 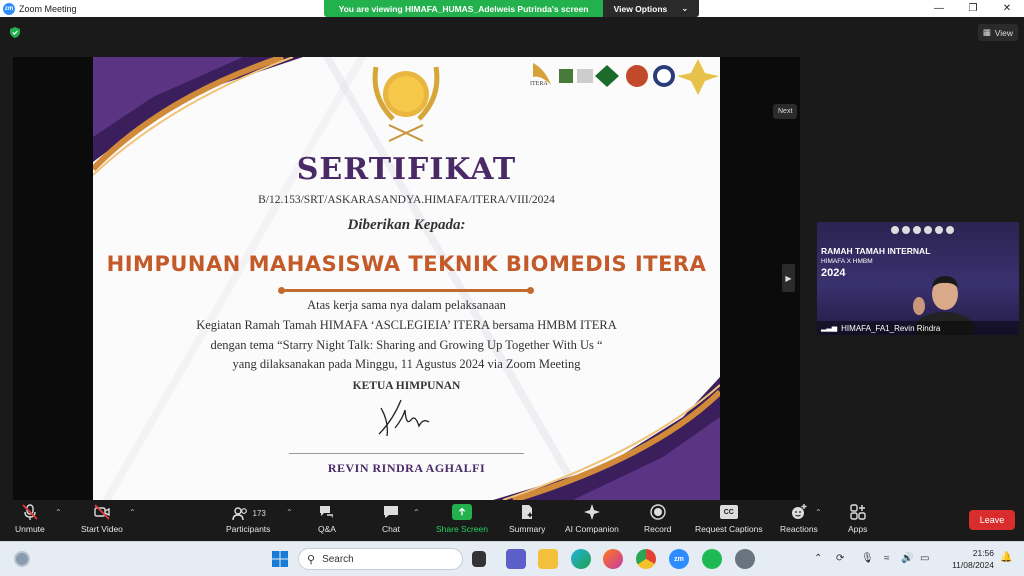 What do you see at coordinates (528, 512) in the screenshot?
I see `summary-icon` at bounding box center [528, 512].